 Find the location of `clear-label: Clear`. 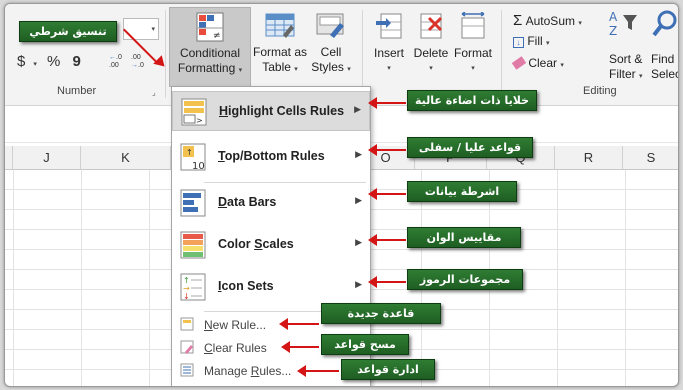

clear-label: Clear is located at coordinates (543, 63).